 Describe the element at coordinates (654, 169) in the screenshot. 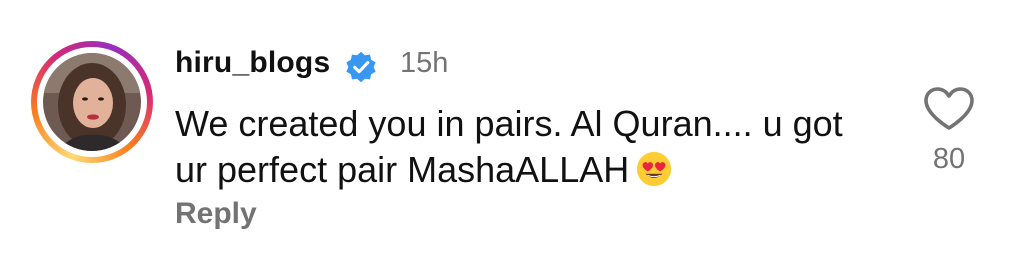

I see `heart-eyes-emoji` at that location.